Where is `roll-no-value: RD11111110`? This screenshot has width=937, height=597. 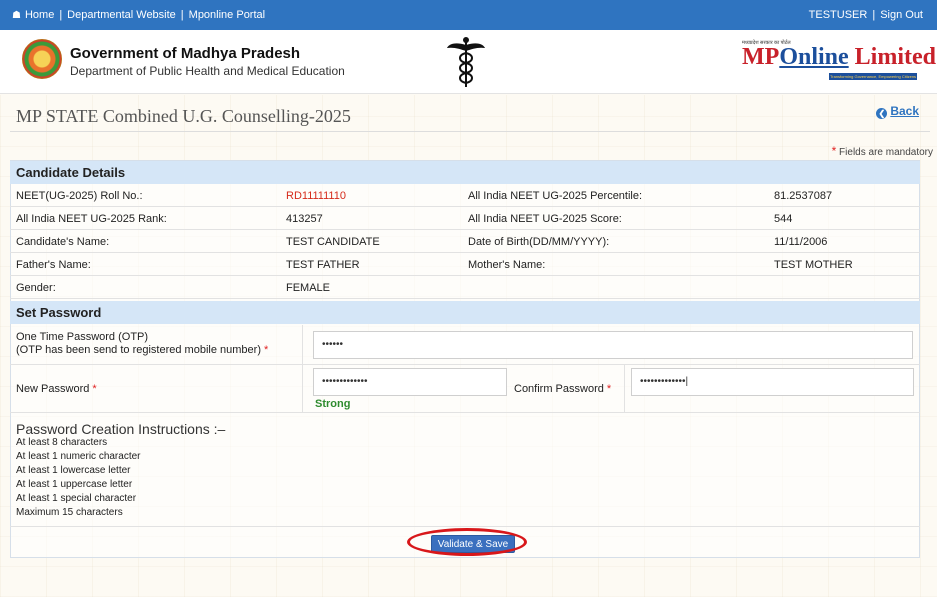
roll-no-value: RD11111110 is located at coordinates (316, 196).